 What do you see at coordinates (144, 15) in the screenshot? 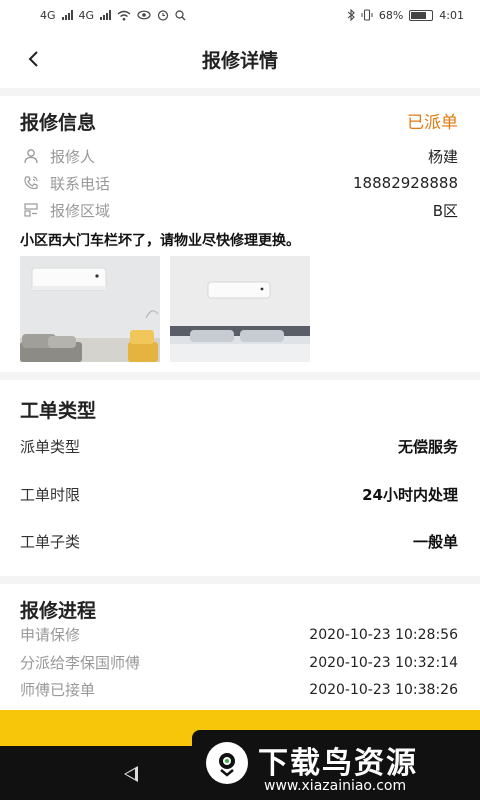
I see `eye-icon` at bounding box center [144, 15].